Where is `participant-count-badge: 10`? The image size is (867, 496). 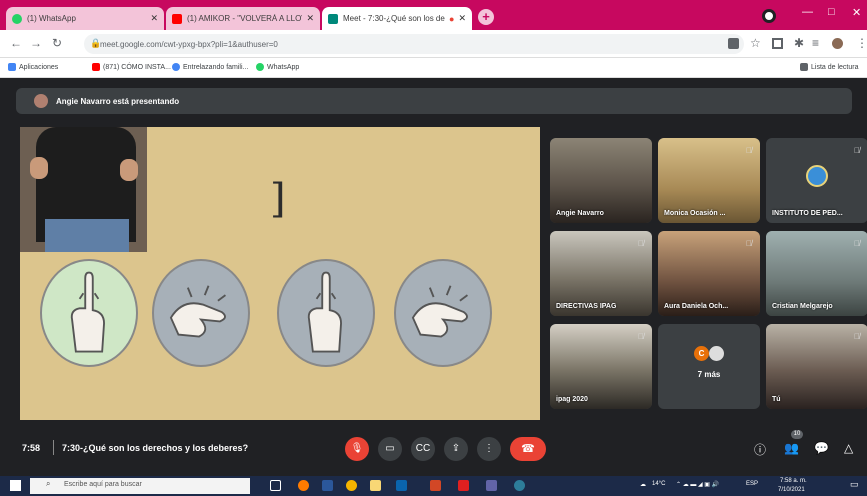 participant-count-badge: 10 is located at coordinates (797, 434).